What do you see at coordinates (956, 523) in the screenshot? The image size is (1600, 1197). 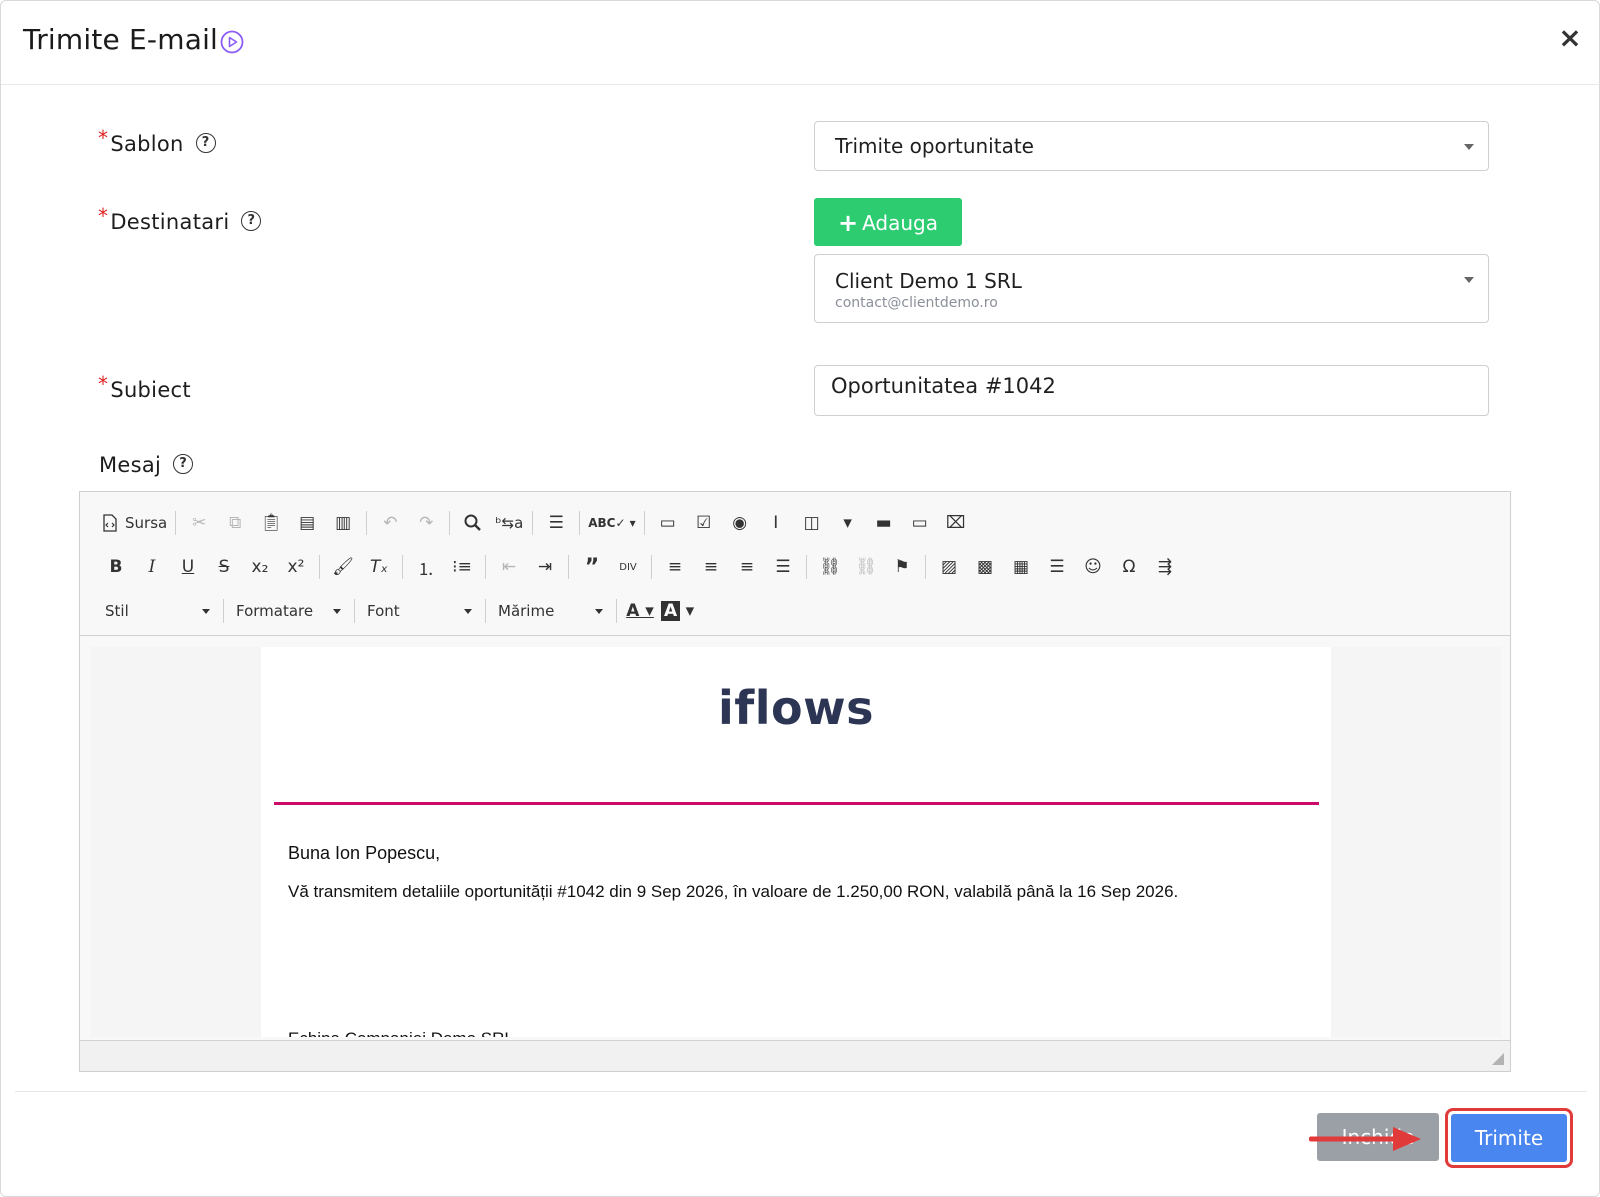 I see `hidden-field-icon: ⌧` at bounding box center [956, 523].